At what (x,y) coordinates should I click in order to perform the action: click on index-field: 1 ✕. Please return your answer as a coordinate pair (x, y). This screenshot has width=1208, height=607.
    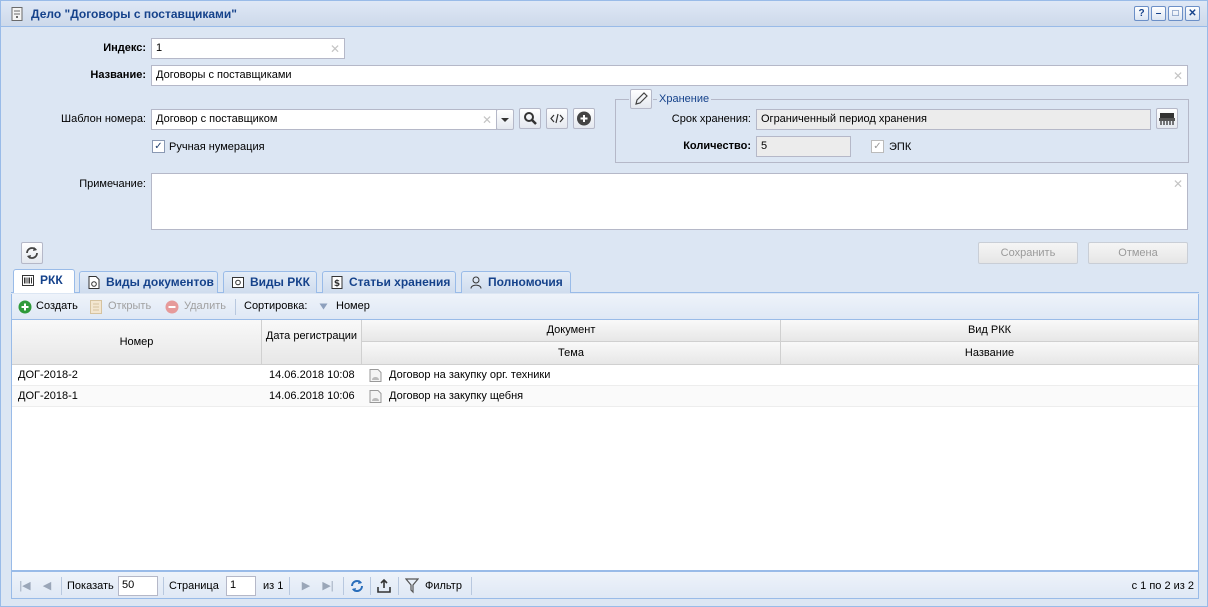
    Looking at the image, I should click on (248, 48).